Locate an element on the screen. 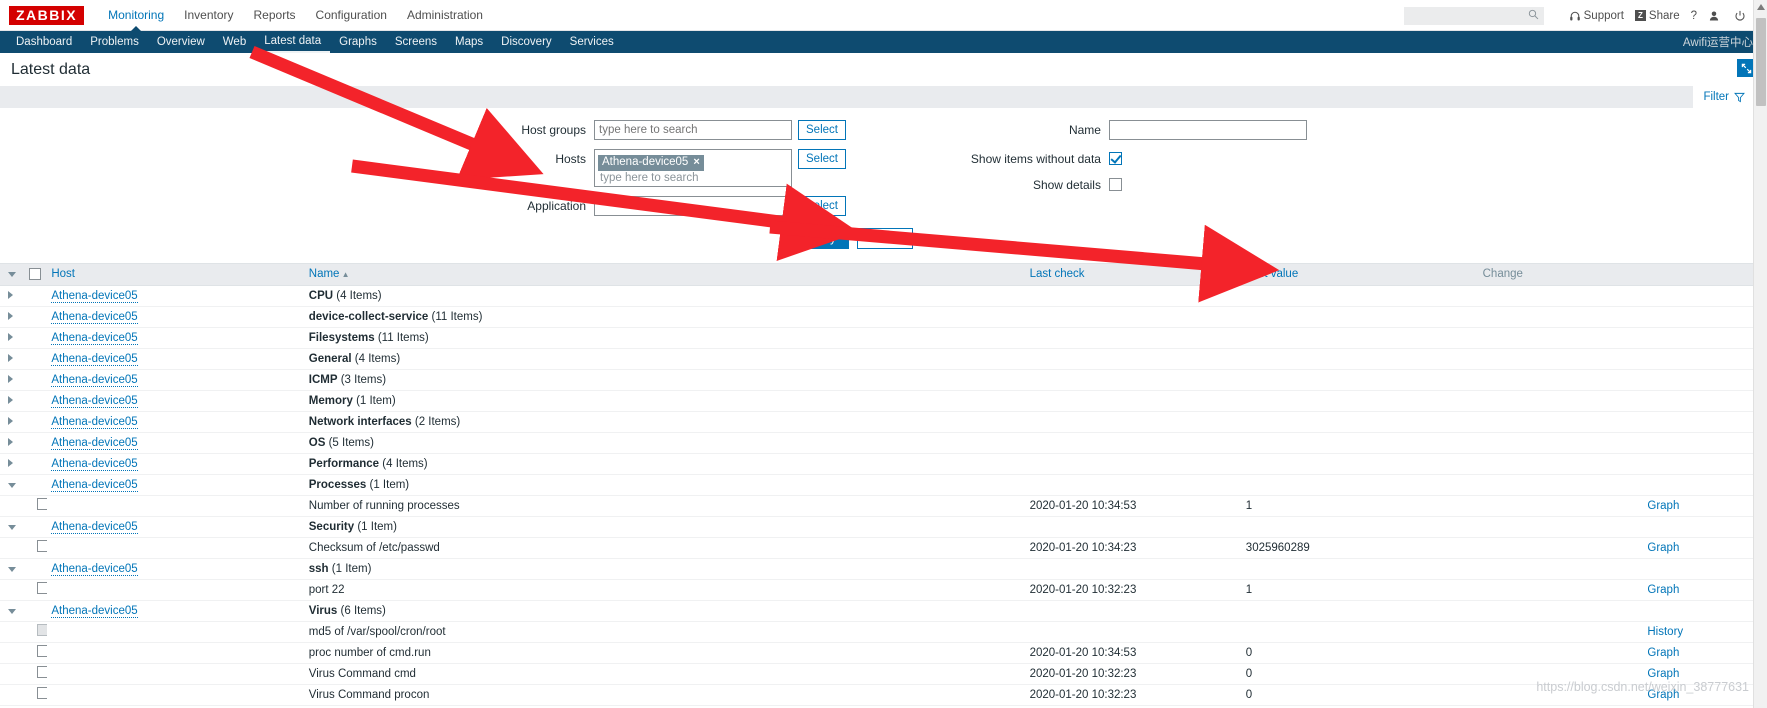 This screenshot has width=1767, height=708. history-link: History is located at coordinates (1665, 632).